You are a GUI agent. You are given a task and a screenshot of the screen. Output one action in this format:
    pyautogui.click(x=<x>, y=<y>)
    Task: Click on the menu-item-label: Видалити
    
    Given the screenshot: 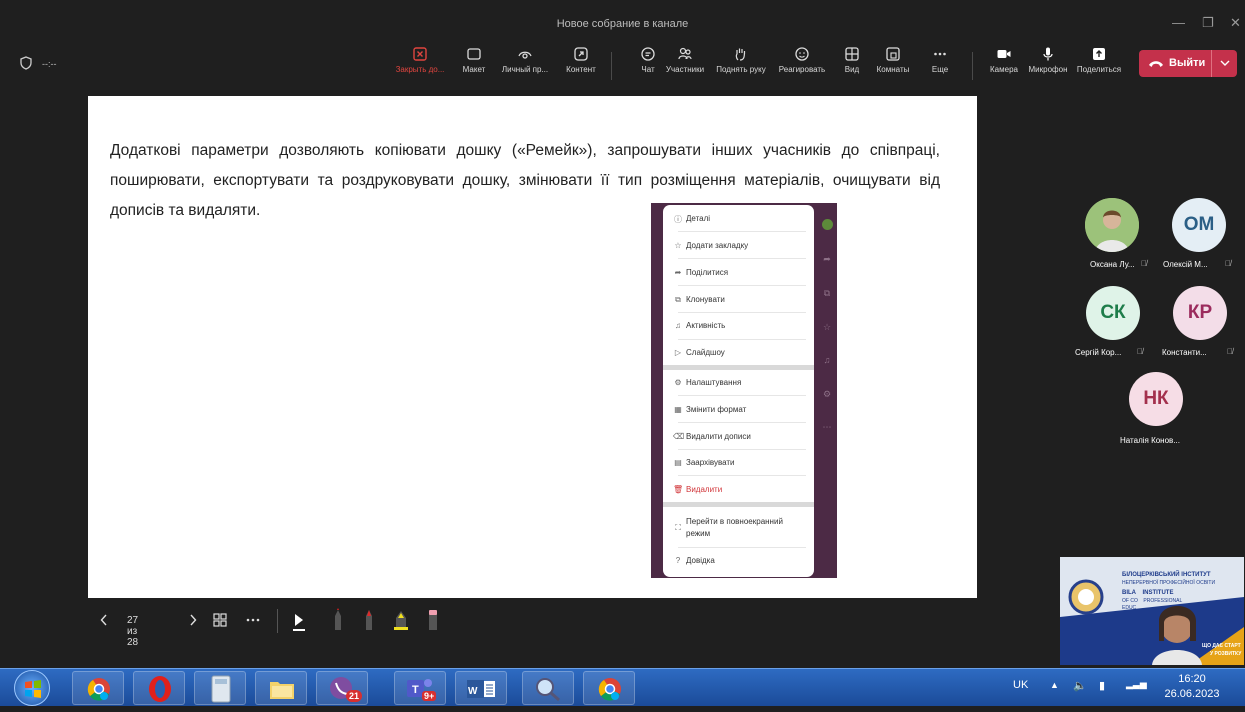 What is the action you would take?
    pyautogui.click(x=704, y=489)
    